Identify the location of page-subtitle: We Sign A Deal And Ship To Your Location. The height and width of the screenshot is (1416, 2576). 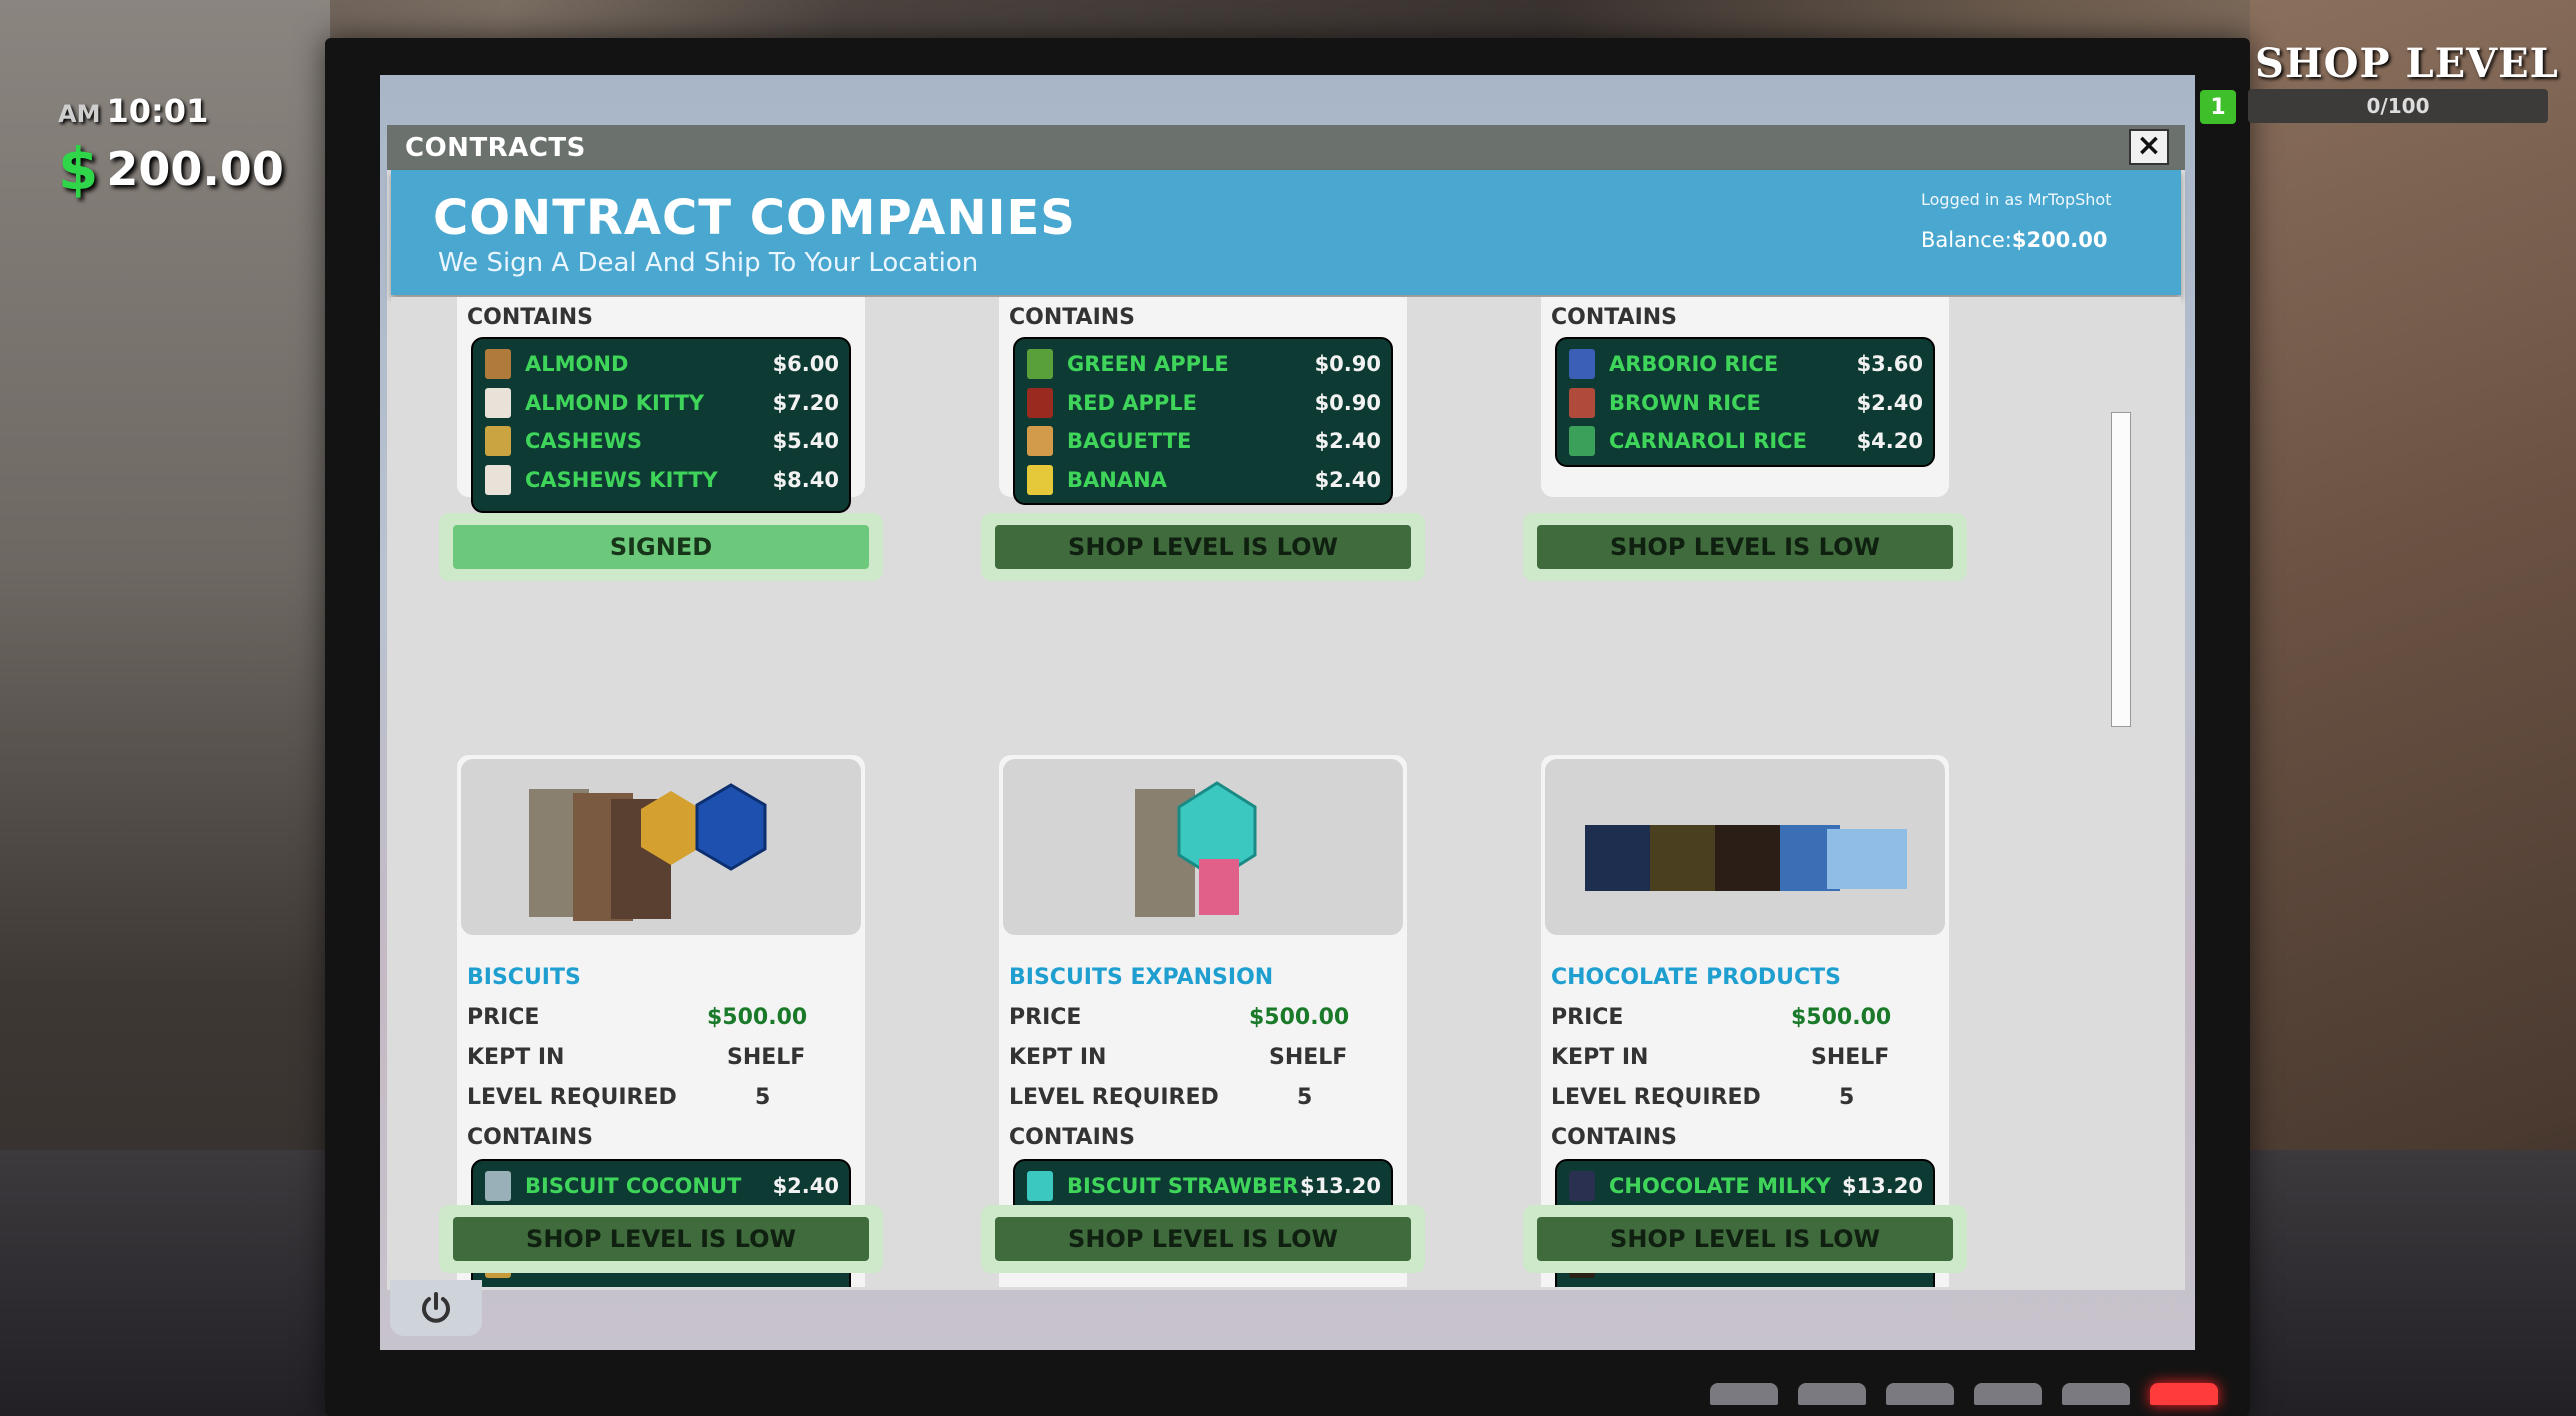
(708, 263).